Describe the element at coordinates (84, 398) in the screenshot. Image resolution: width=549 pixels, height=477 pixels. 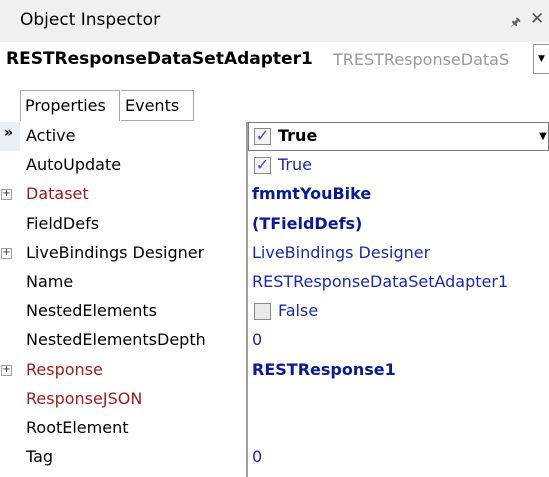
I see `property-name: ResponseJSON` at that location.